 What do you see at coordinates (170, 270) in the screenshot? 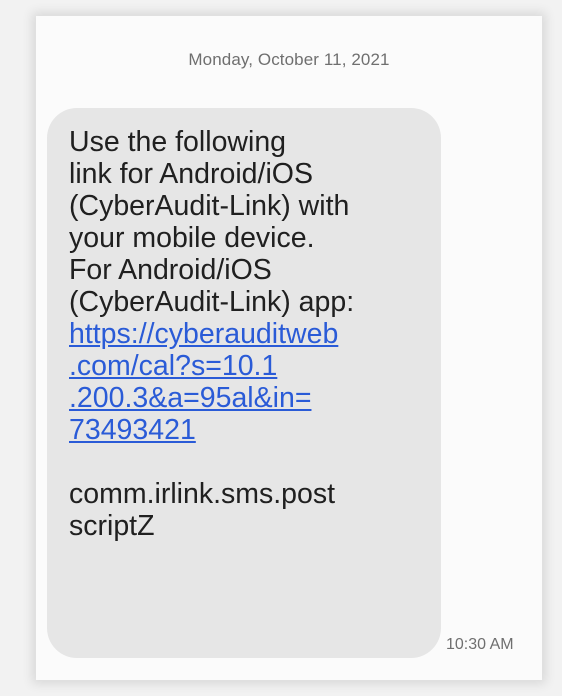
I see `message-text-line: For Android/iOS` at bounding box center [170, 270].